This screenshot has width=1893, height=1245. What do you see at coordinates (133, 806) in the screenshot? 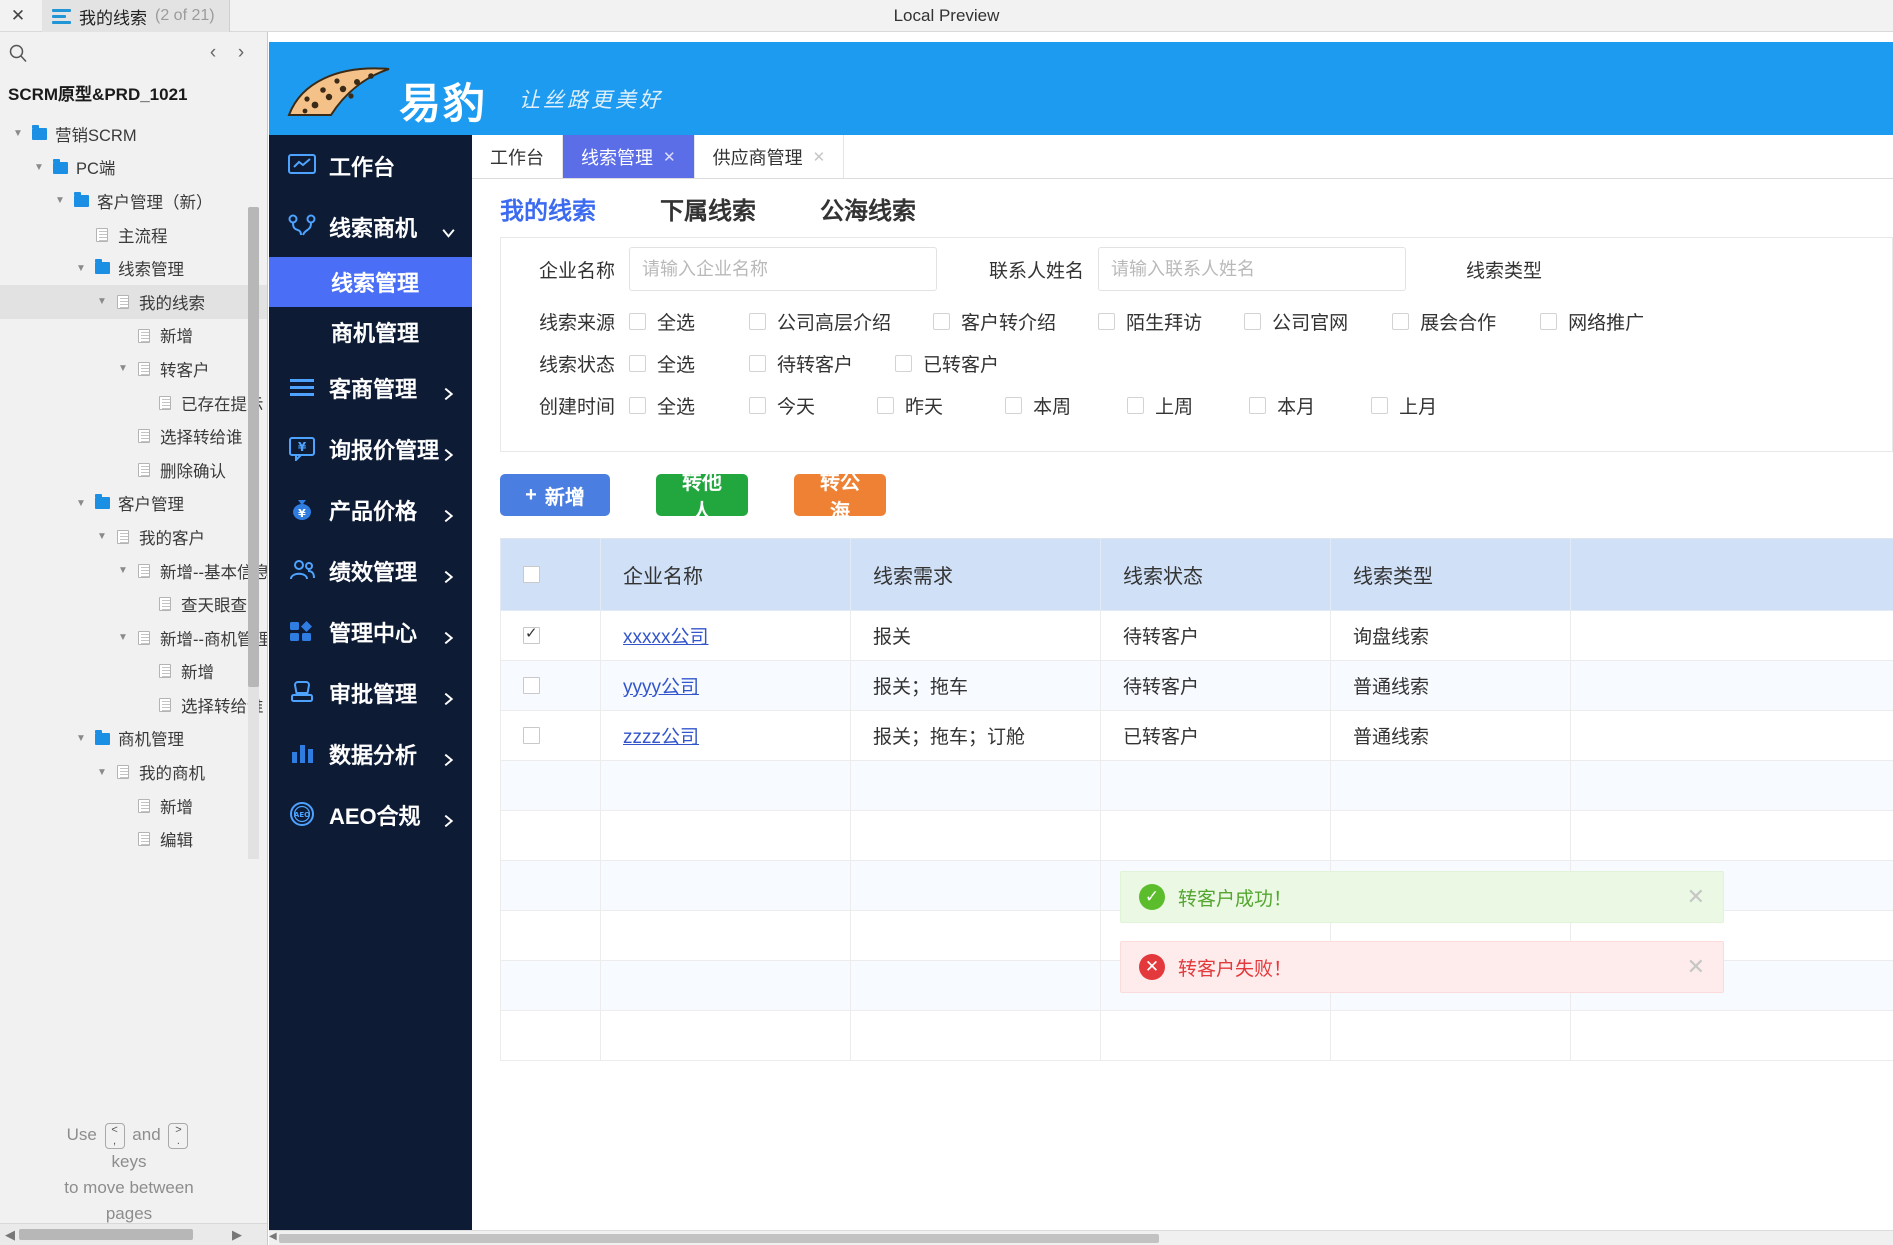
I see `tree-item-20: 新增` at bounding box center [133, 806].